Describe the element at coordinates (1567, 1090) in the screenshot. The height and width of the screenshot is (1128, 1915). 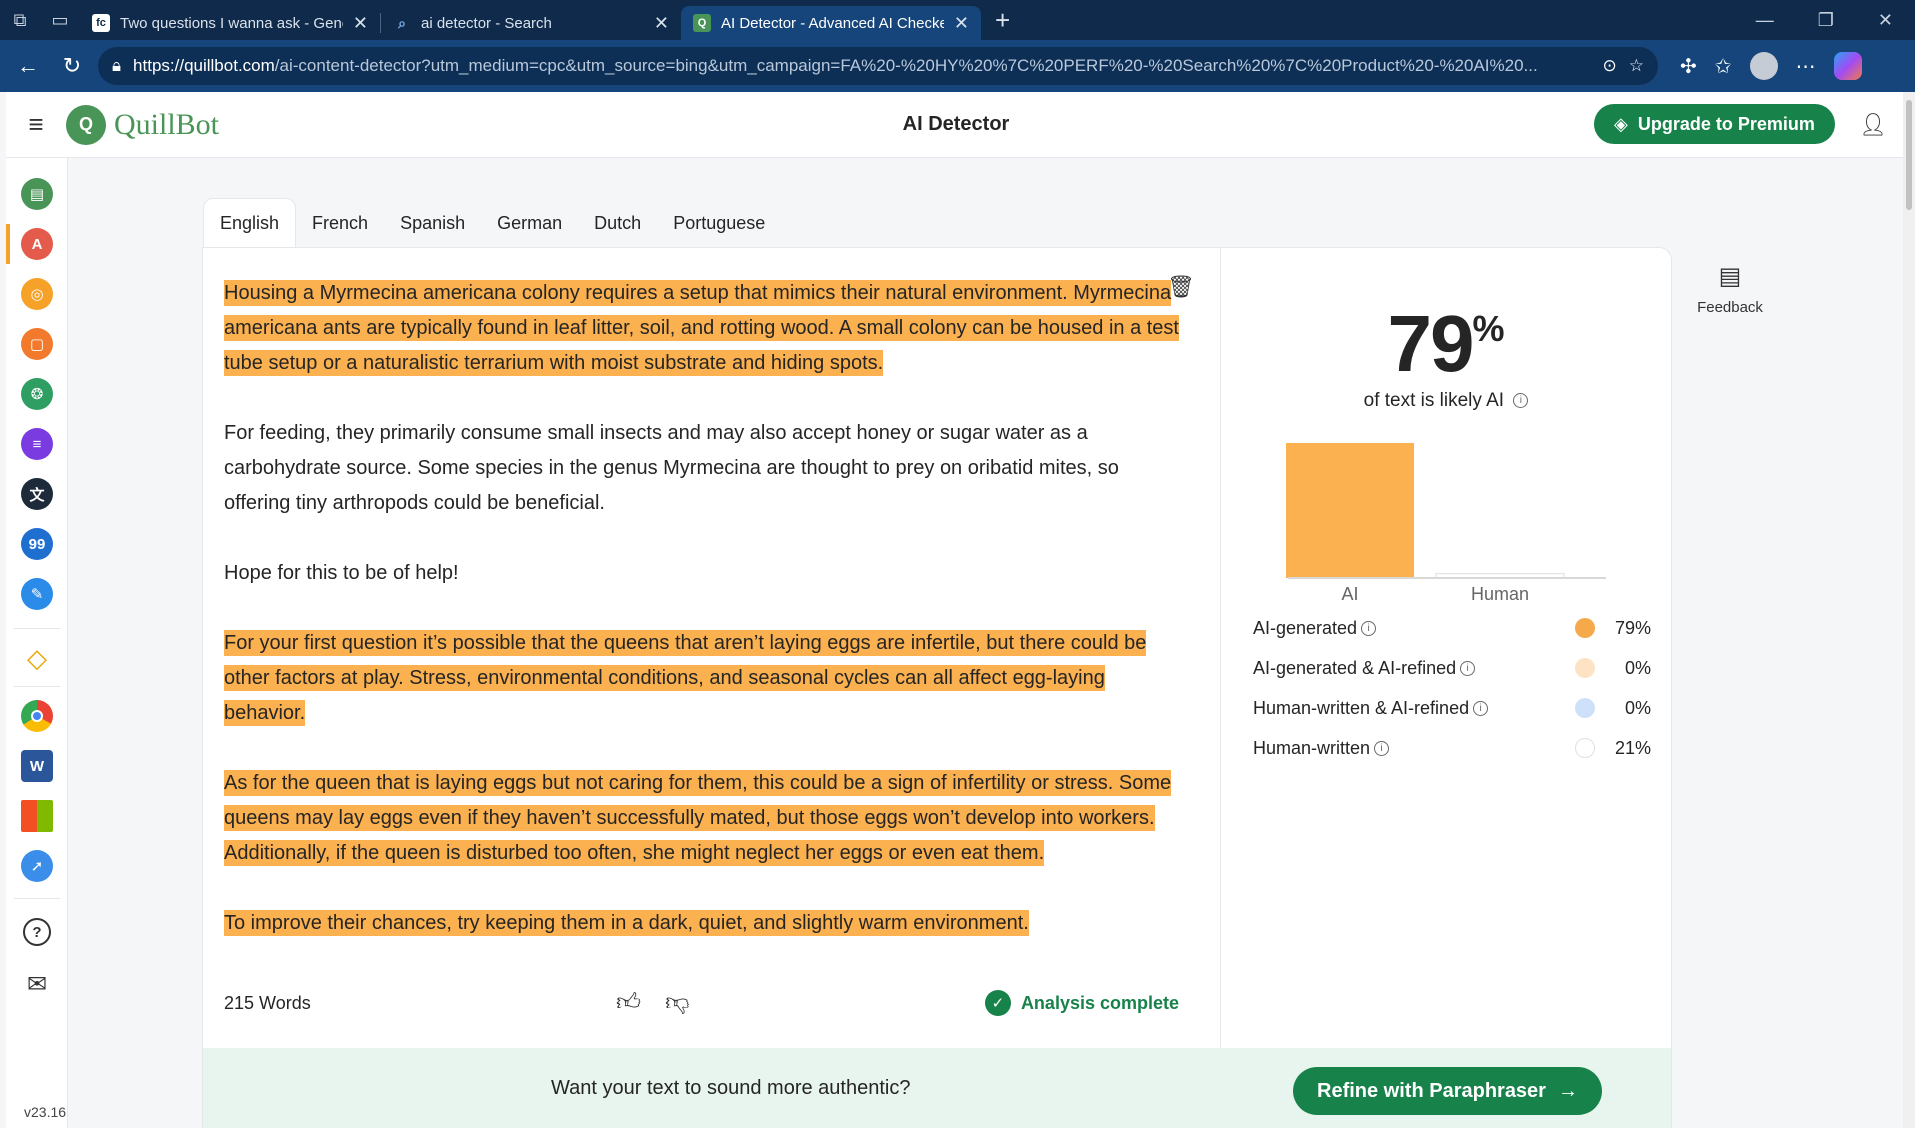
I see `arrow-right-icon: →` at that location.